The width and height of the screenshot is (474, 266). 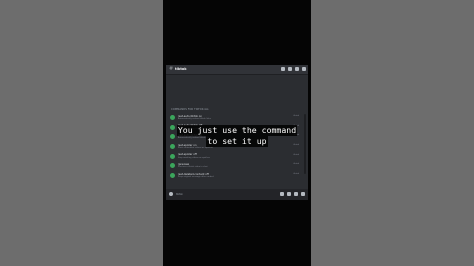 I want to click on gif-icon, so click(x=289, y=194).